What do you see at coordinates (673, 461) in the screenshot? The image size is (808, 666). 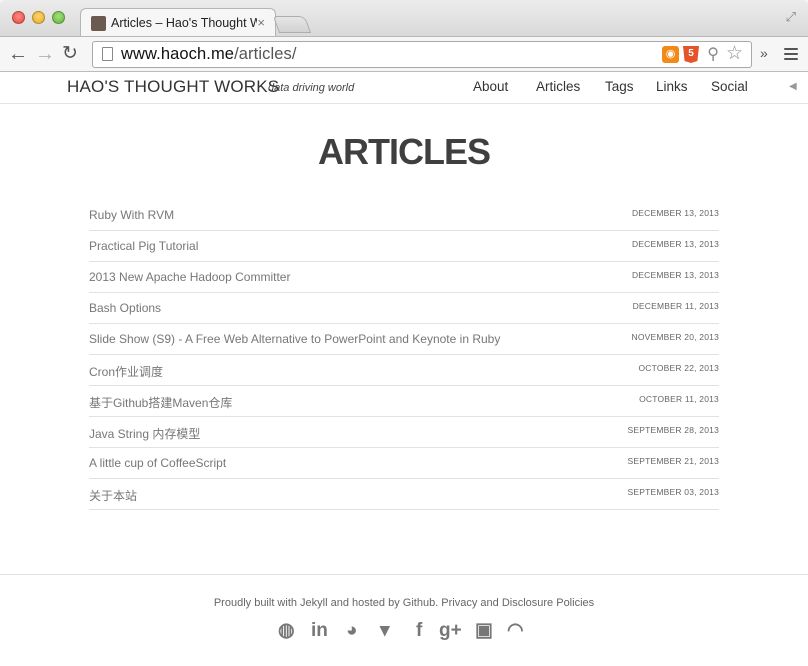 I see `post-date: SEPTEMBER 21, 2013` at bounding box center [673, 461].